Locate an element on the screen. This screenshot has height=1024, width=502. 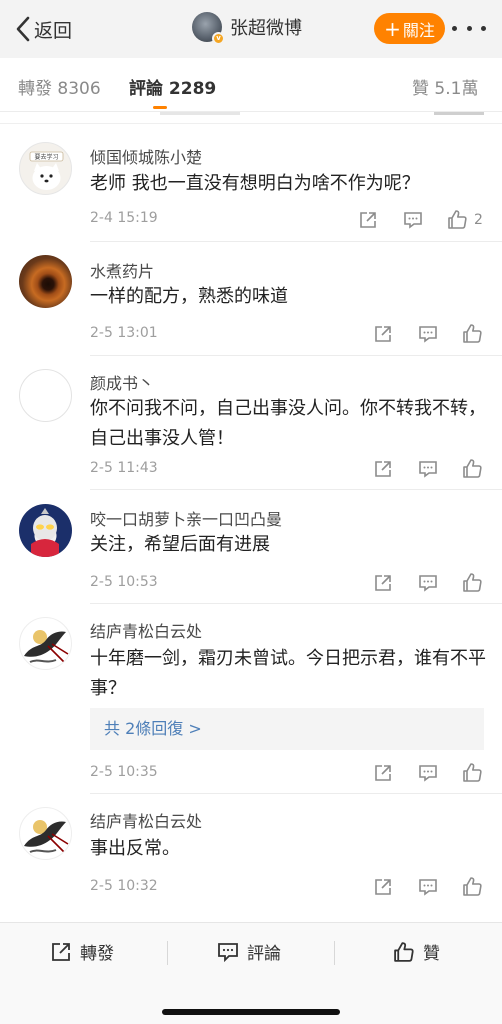
comment-author: 水煮药片 is located at coordinates (122, 270).